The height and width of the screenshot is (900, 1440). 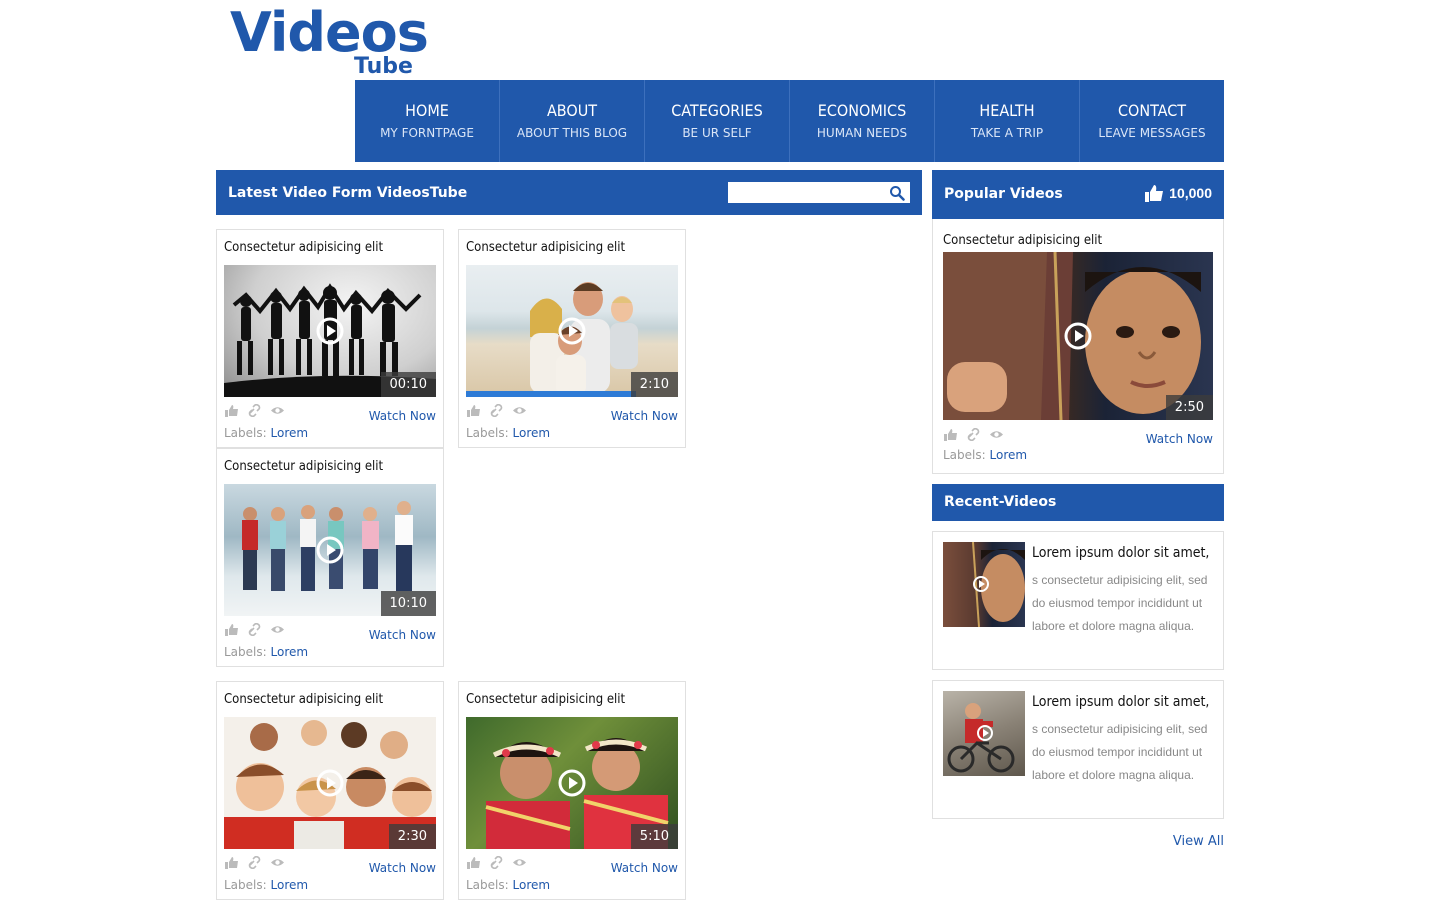 What do you see at coordinates (383, 66) in the screenshot?
I see `logo-subtext: Tube` at bounding box center [383, 66].